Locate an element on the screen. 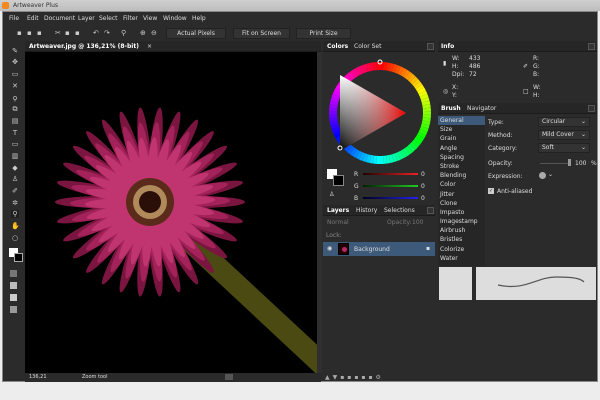 The height and width of the screenshot is (400, 600). fit-on-screen-button: Fit on Screen is located at coordinates (261, 33).